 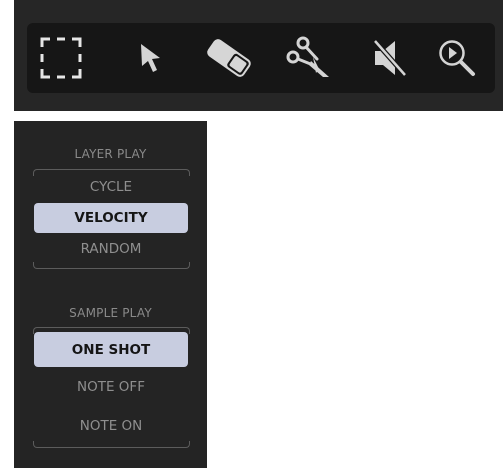 What do you see at coordinates (111, 426) in the screenshot?
I see `sample-play-option-note-on: NOTE ON` at bounding box center [111, 426].